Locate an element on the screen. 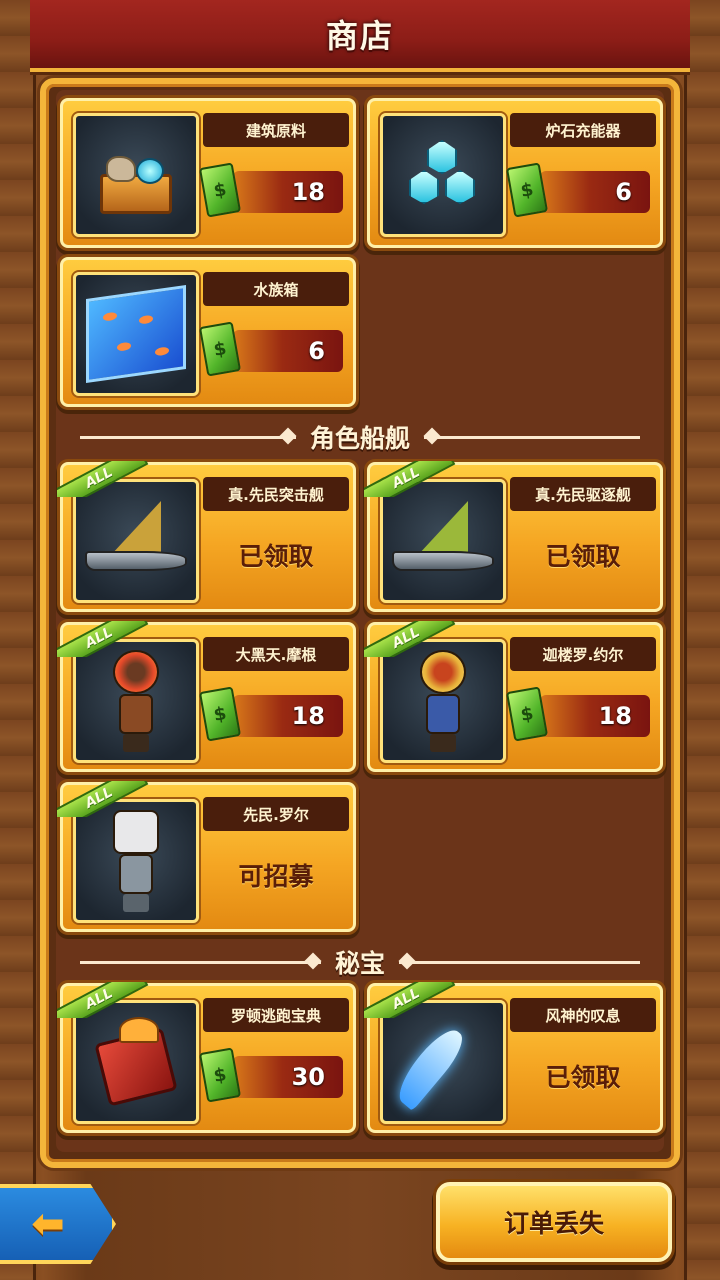  blue-feather-icon is located at coordinates (443, 1062).